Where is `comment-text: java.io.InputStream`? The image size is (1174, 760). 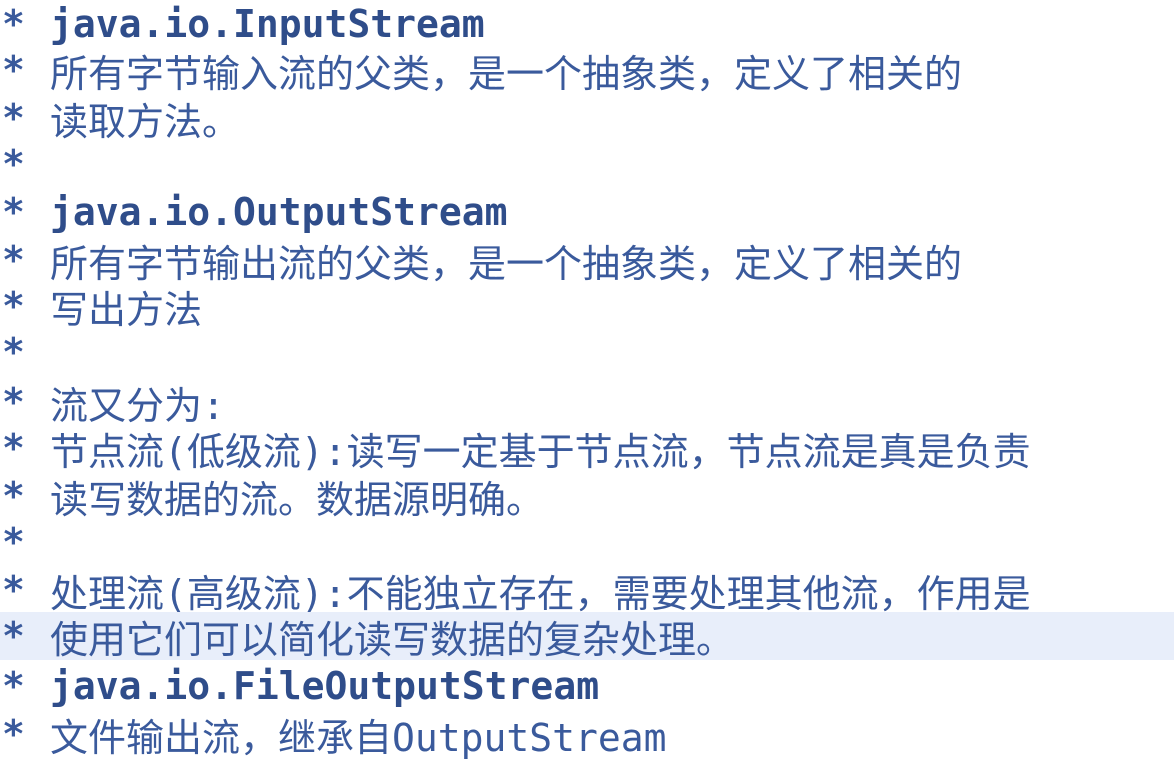
comment-text: java.io.InputStream is located at coordinates (267, 24).